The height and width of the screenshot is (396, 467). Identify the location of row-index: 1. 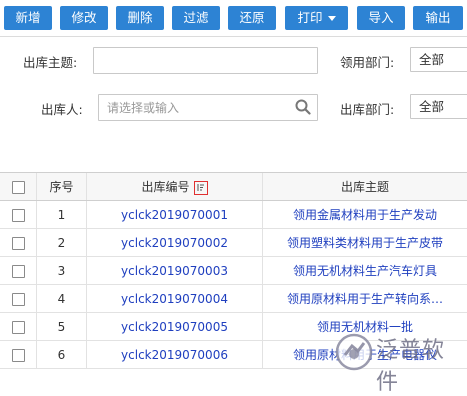
(62, 214).